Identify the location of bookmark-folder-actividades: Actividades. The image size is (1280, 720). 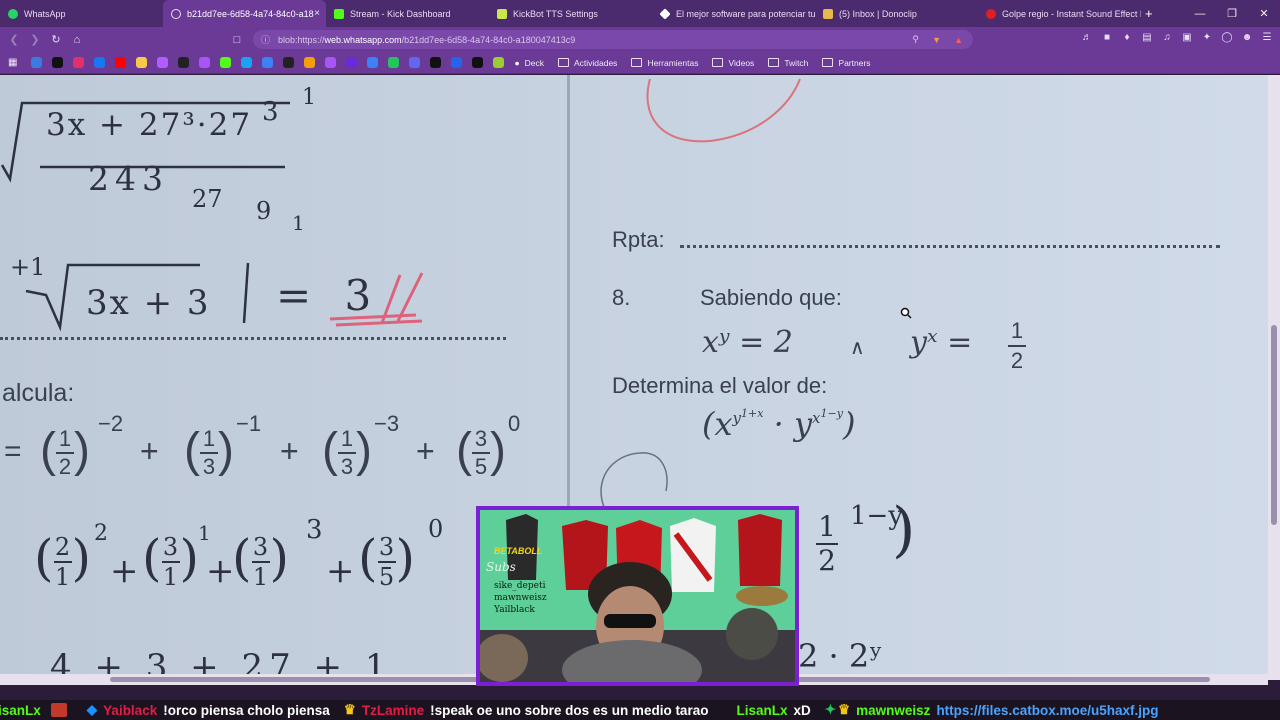
(587, 62).